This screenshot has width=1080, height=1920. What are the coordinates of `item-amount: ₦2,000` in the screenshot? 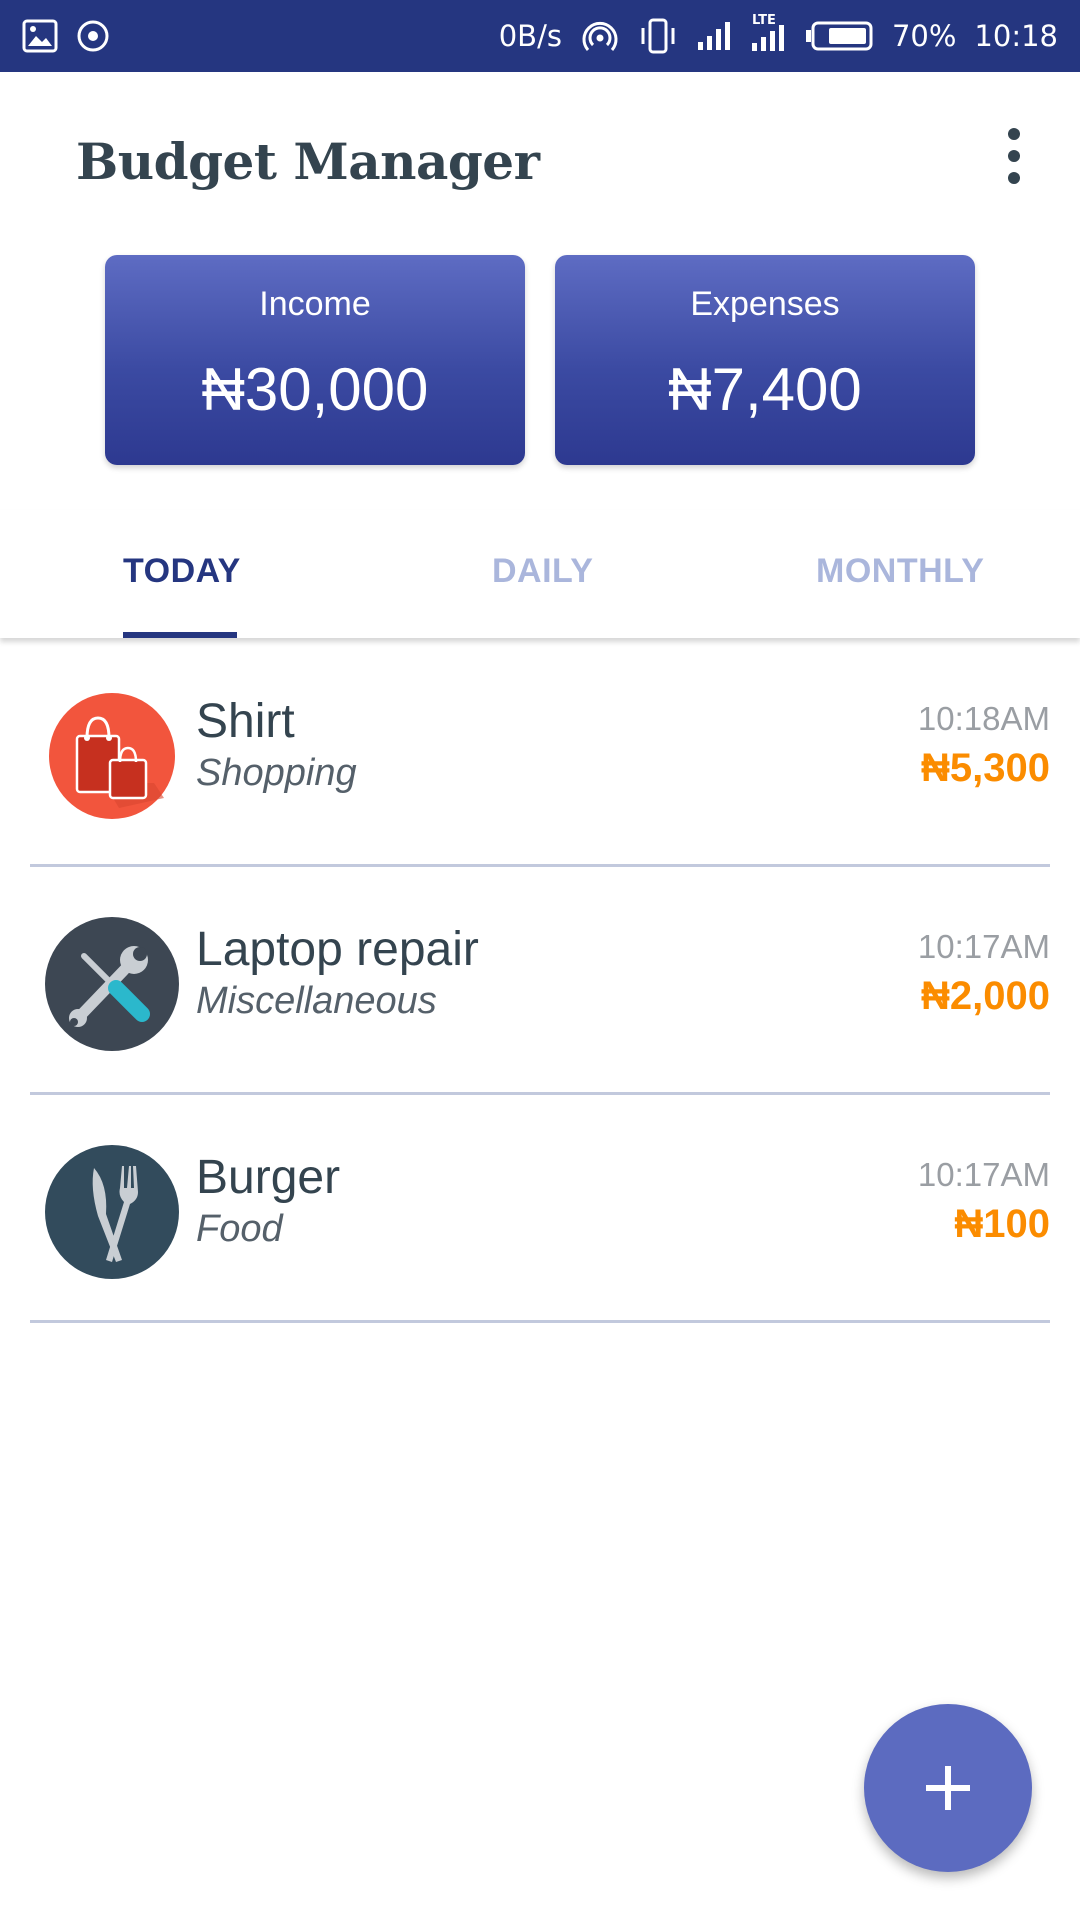 It's located at (985, 996).